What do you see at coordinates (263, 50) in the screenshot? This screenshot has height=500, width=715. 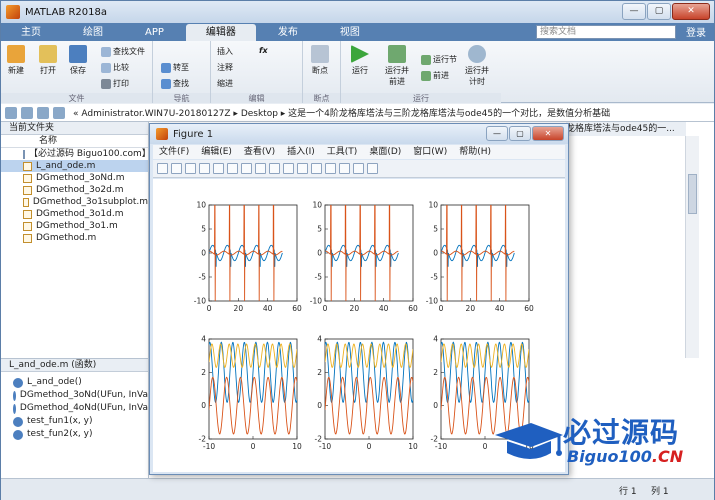 I see `fx-button: fx` at bounding box center [263, 50].